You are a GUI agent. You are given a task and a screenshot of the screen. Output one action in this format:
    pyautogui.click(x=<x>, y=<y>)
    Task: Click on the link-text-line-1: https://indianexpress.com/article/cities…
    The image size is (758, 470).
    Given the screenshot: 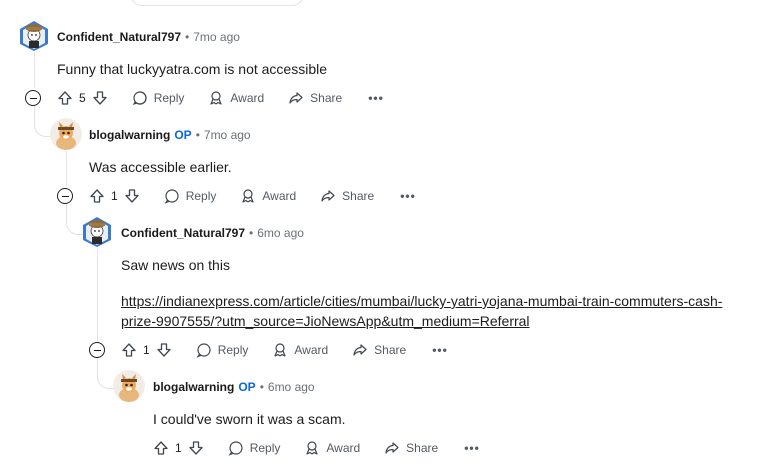 What is the action you would take?
    pyautogui.click(x=422, y=301)
    